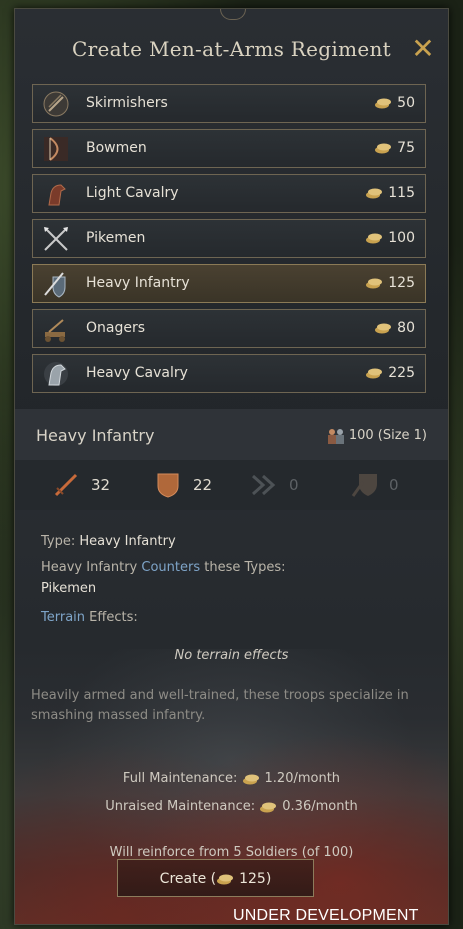 Image resolution: width=463 pixels, height=929 pixels. I want to click on regiment-row-light-cavalry: Light Cavalry 115, so click(229, 193).